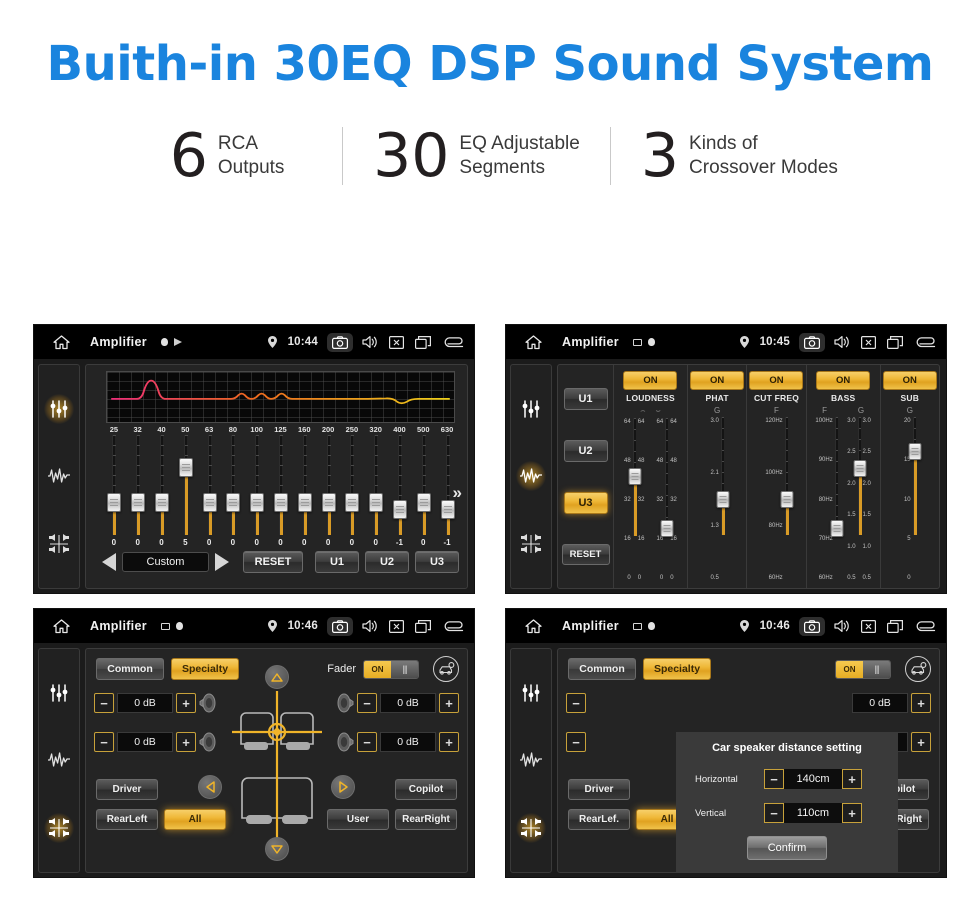 Image resolution: width=980 pixels, height=917 pixels. I want to click on next-page-chevron-icon: », so click(457, 493).